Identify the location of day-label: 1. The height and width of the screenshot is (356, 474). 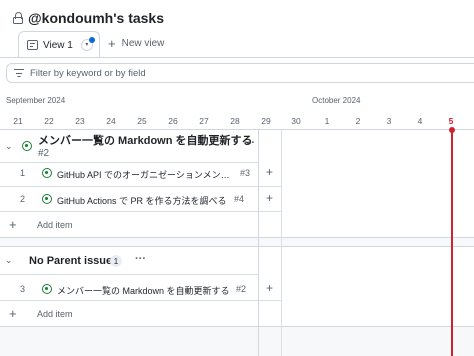
(327, 121).